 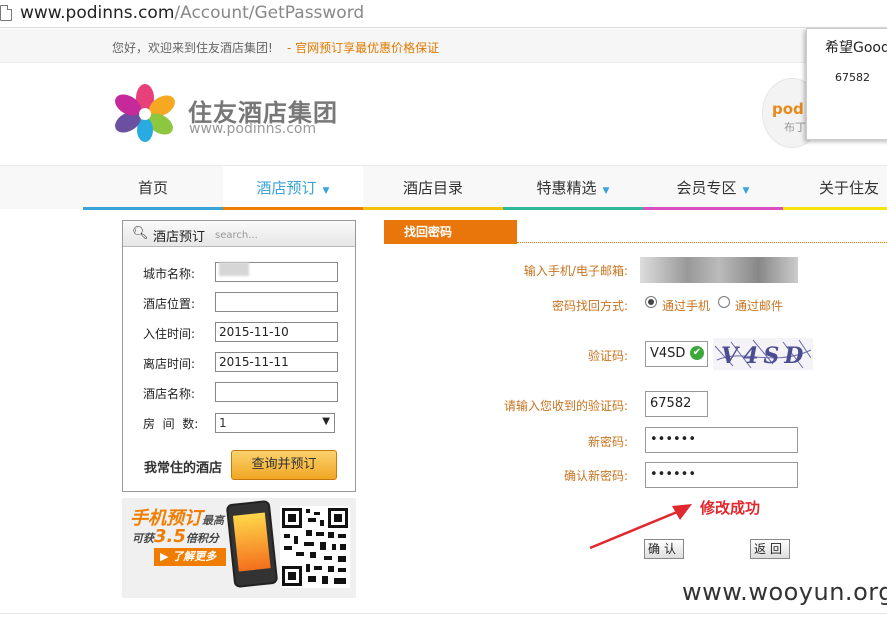 What do you see at coordinates (676, 404) in the screenshot?
I see `sms-code-input: 67582` at bounding box center [676, 404].